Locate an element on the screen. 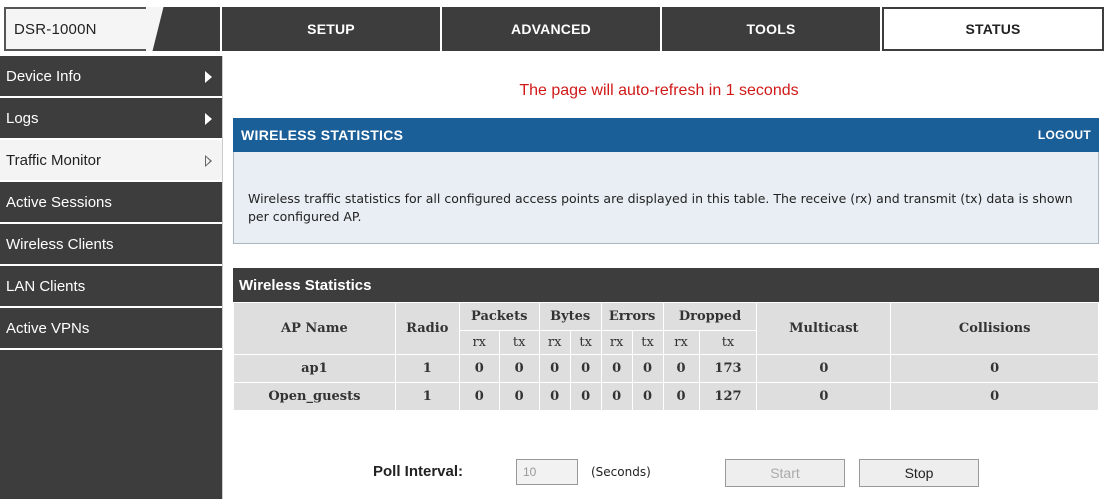 The width and height of the screenshot is (1104, 499). col-header-dropped: Dropped is located at coordinates (710, 316).